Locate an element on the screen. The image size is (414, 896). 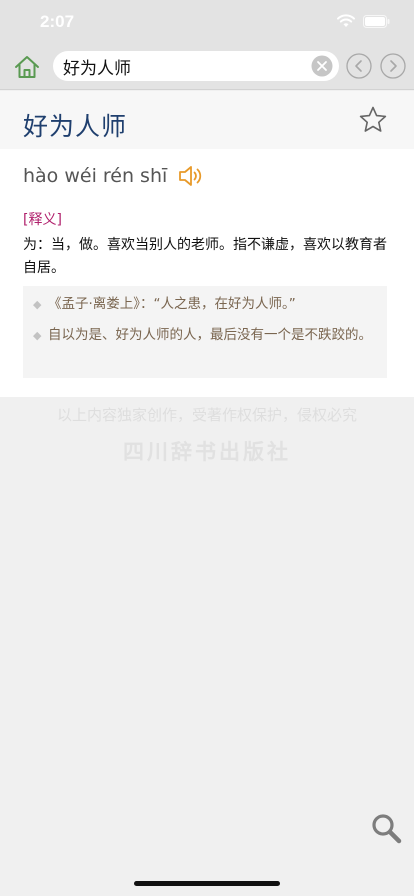
pinyin-row: hào wéi rén shī is located at coordinates (114, 176).